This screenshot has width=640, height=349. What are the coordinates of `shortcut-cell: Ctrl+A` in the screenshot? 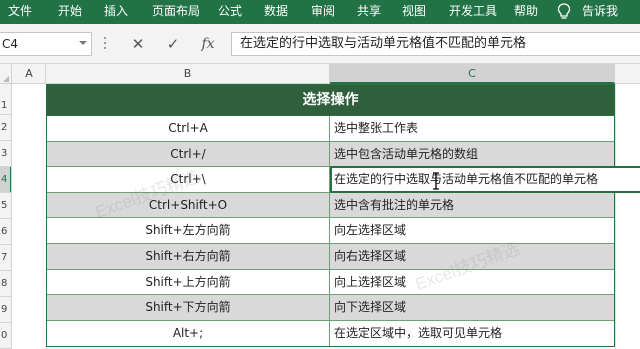 It's located at (188, 128).